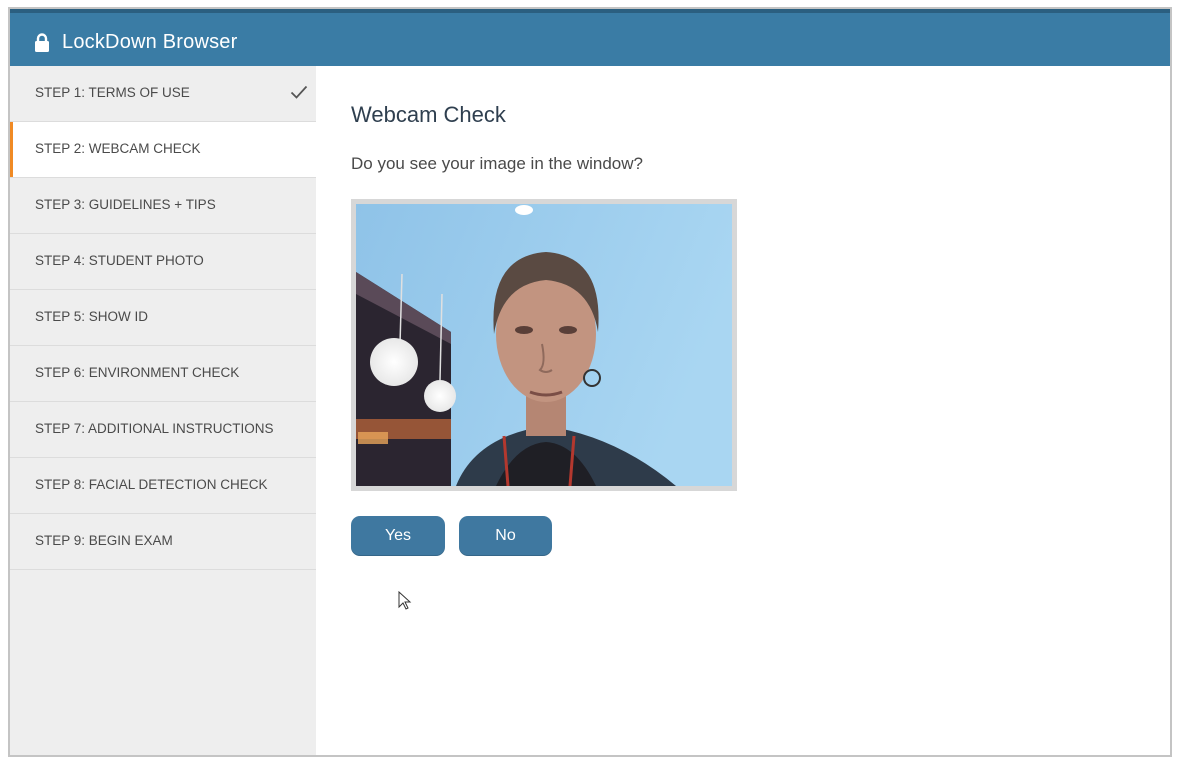 This screenshot has height=764, width=1179. I want to click on yes-button: Yes, so click(398, 536).